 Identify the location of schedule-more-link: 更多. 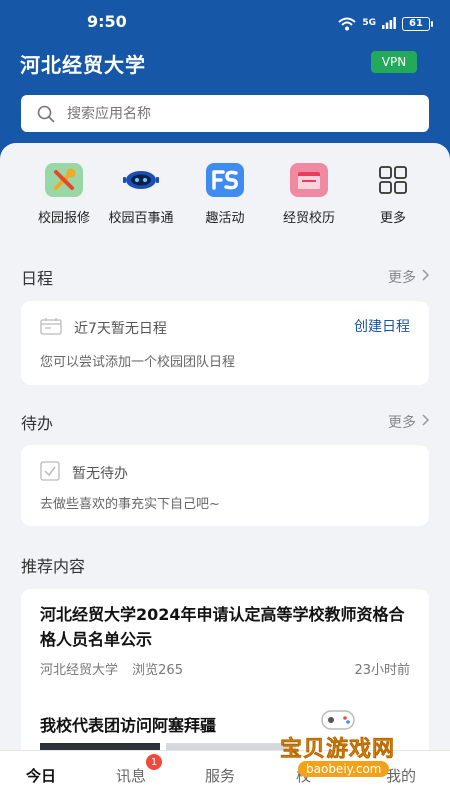
(409, 277).